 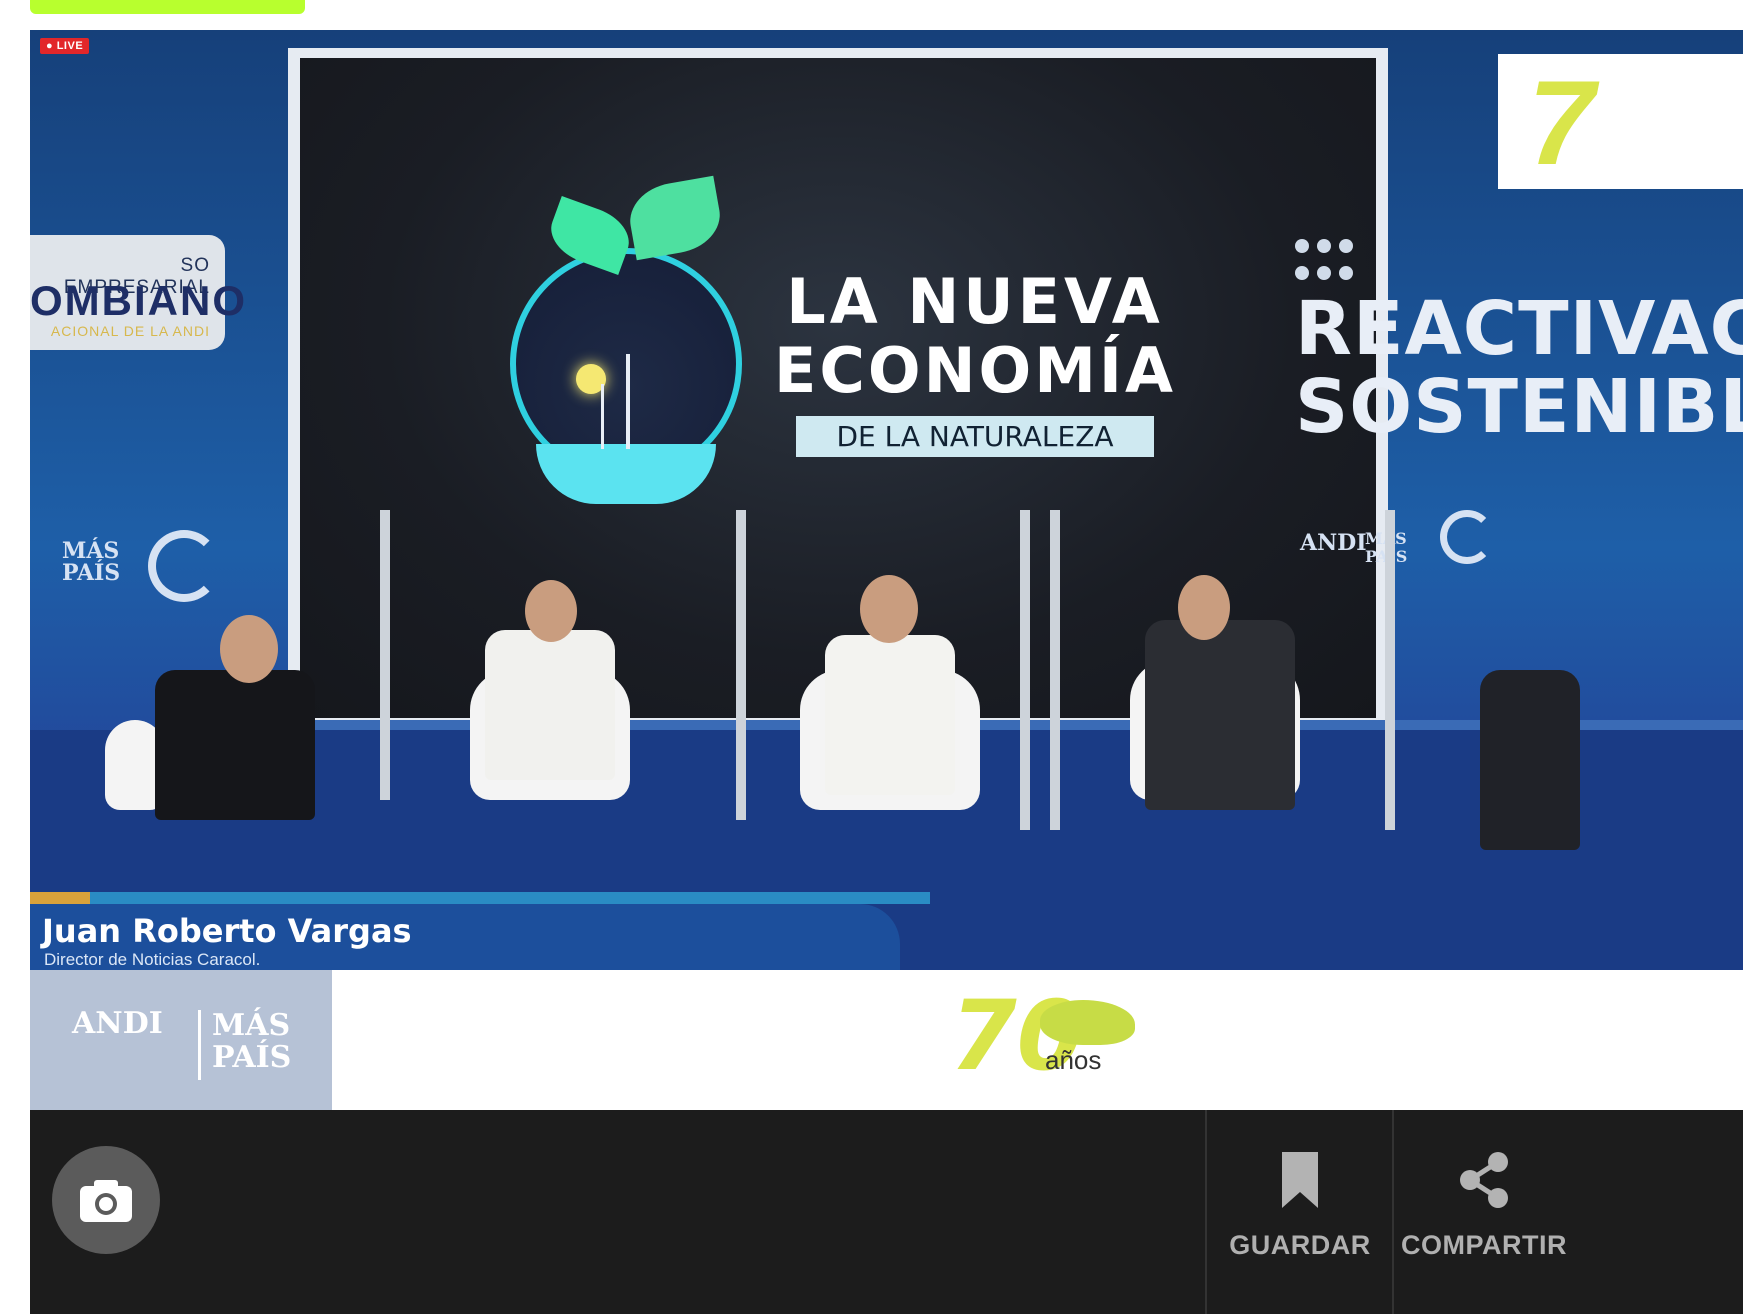 I want to click on wind-turbine-small-icon, so click(x=602, y=416).